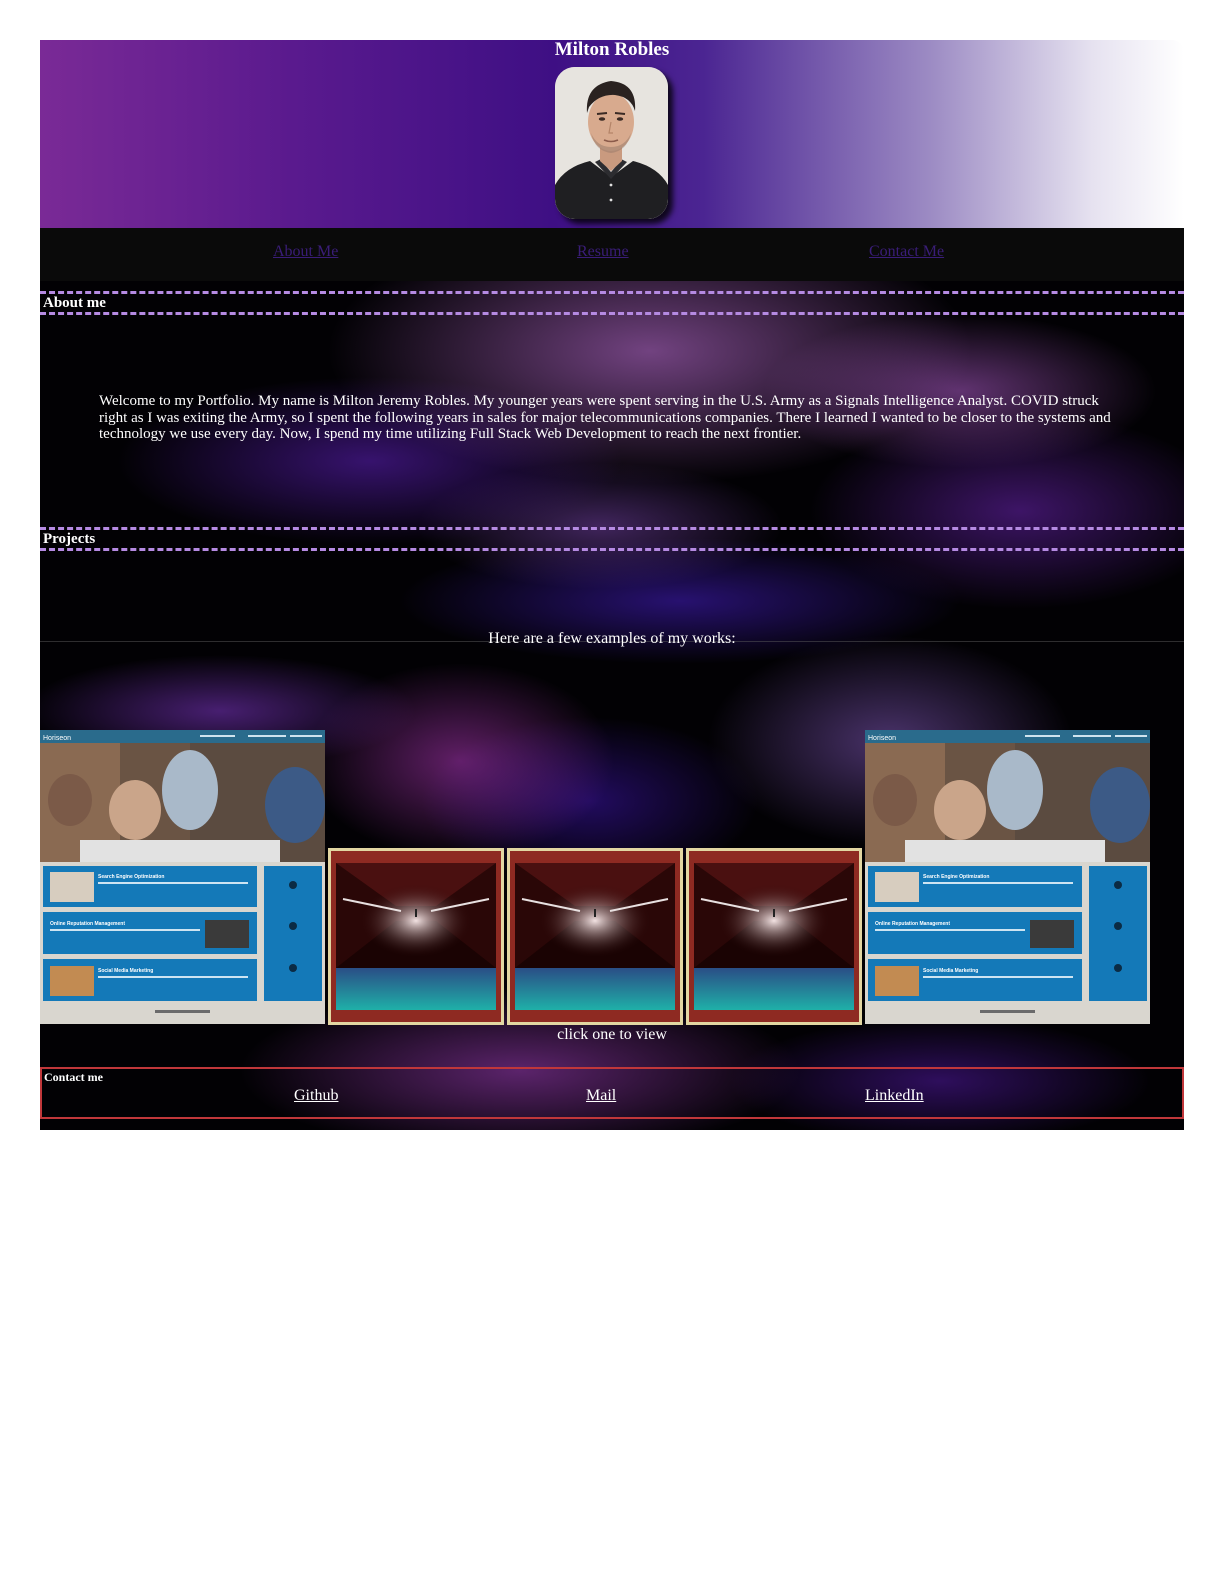 This screenshot has height=1584, width=1224. I want to click on page-title: Milton Robles, so click(612, 49).